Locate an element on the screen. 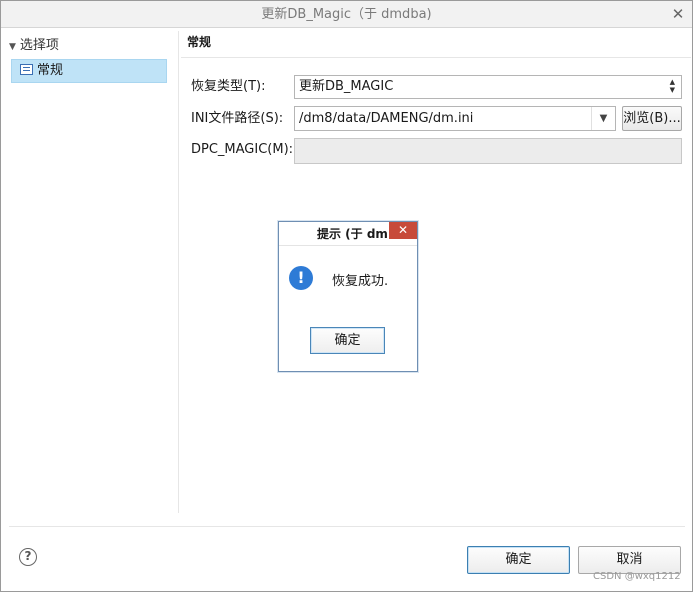  spinner-arrows-icon: ▲ ▼ is located at coordinates (672, 86).